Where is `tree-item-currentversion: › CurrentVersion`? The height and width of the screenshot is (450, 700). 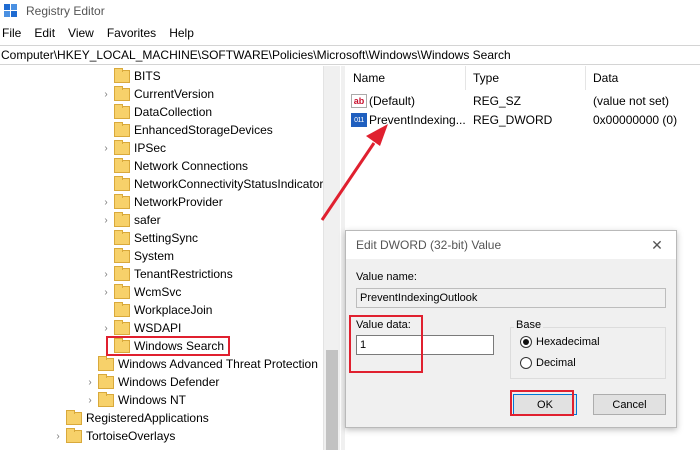 tree-item-currentversion: › CurrentVersion is located at coordinates (157, 94).